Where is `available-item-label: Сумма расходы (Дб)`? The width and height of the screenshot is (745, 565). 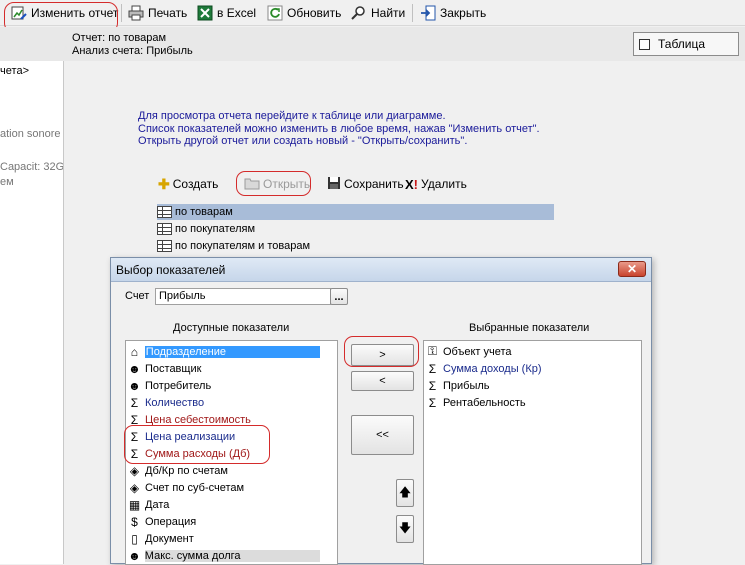 available-item-label: Сумма расходы (Дб) is located at coordinates (198, 453).